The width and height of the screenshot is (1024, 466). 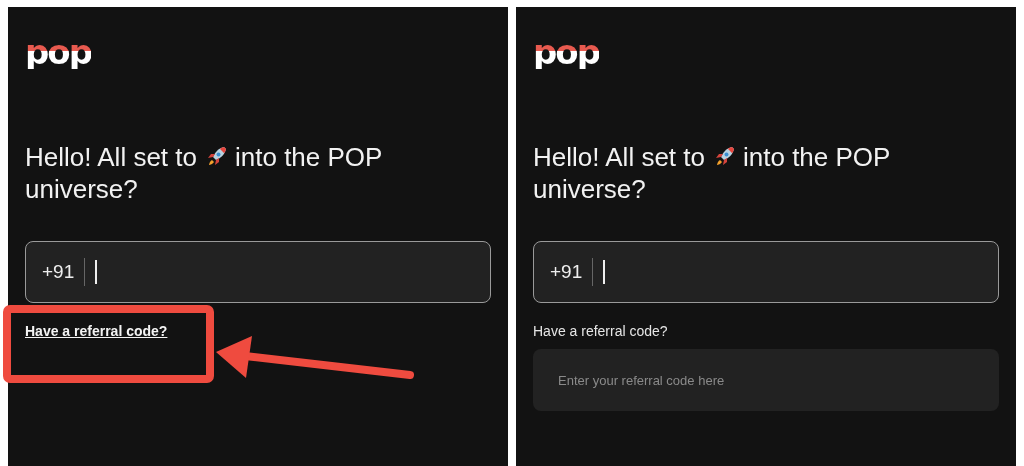 What do you see at coordinates (96, 331) in the screenshot?
I see `referral-link: Have a referral code?` at bounding box center [96, 331].